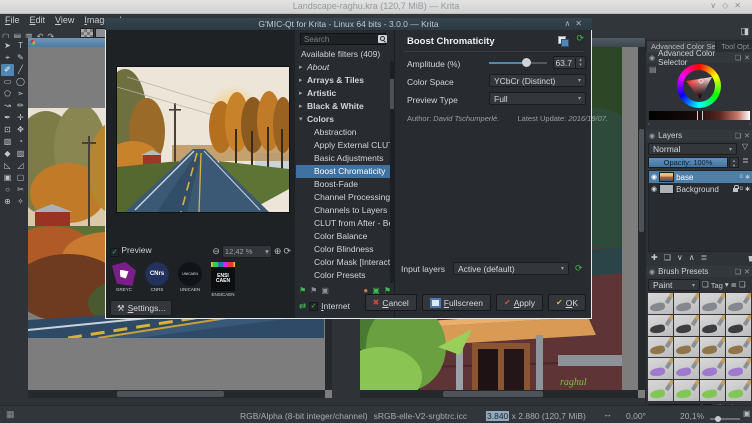 The width and height of the screenshot is (752, 423). I want to click on canvas-vertical-scrollbar, so click(641, 218).